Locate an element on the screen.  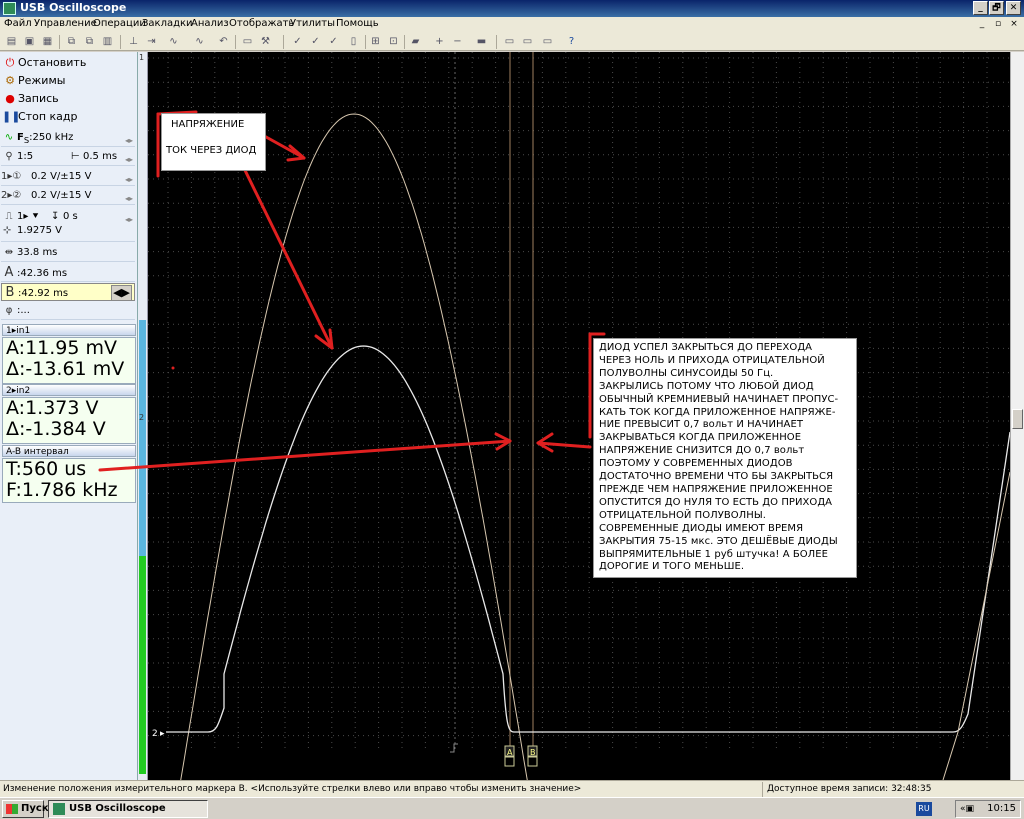
ch1-readout-header: 1▸in1 is located at coordinates (69, 330).